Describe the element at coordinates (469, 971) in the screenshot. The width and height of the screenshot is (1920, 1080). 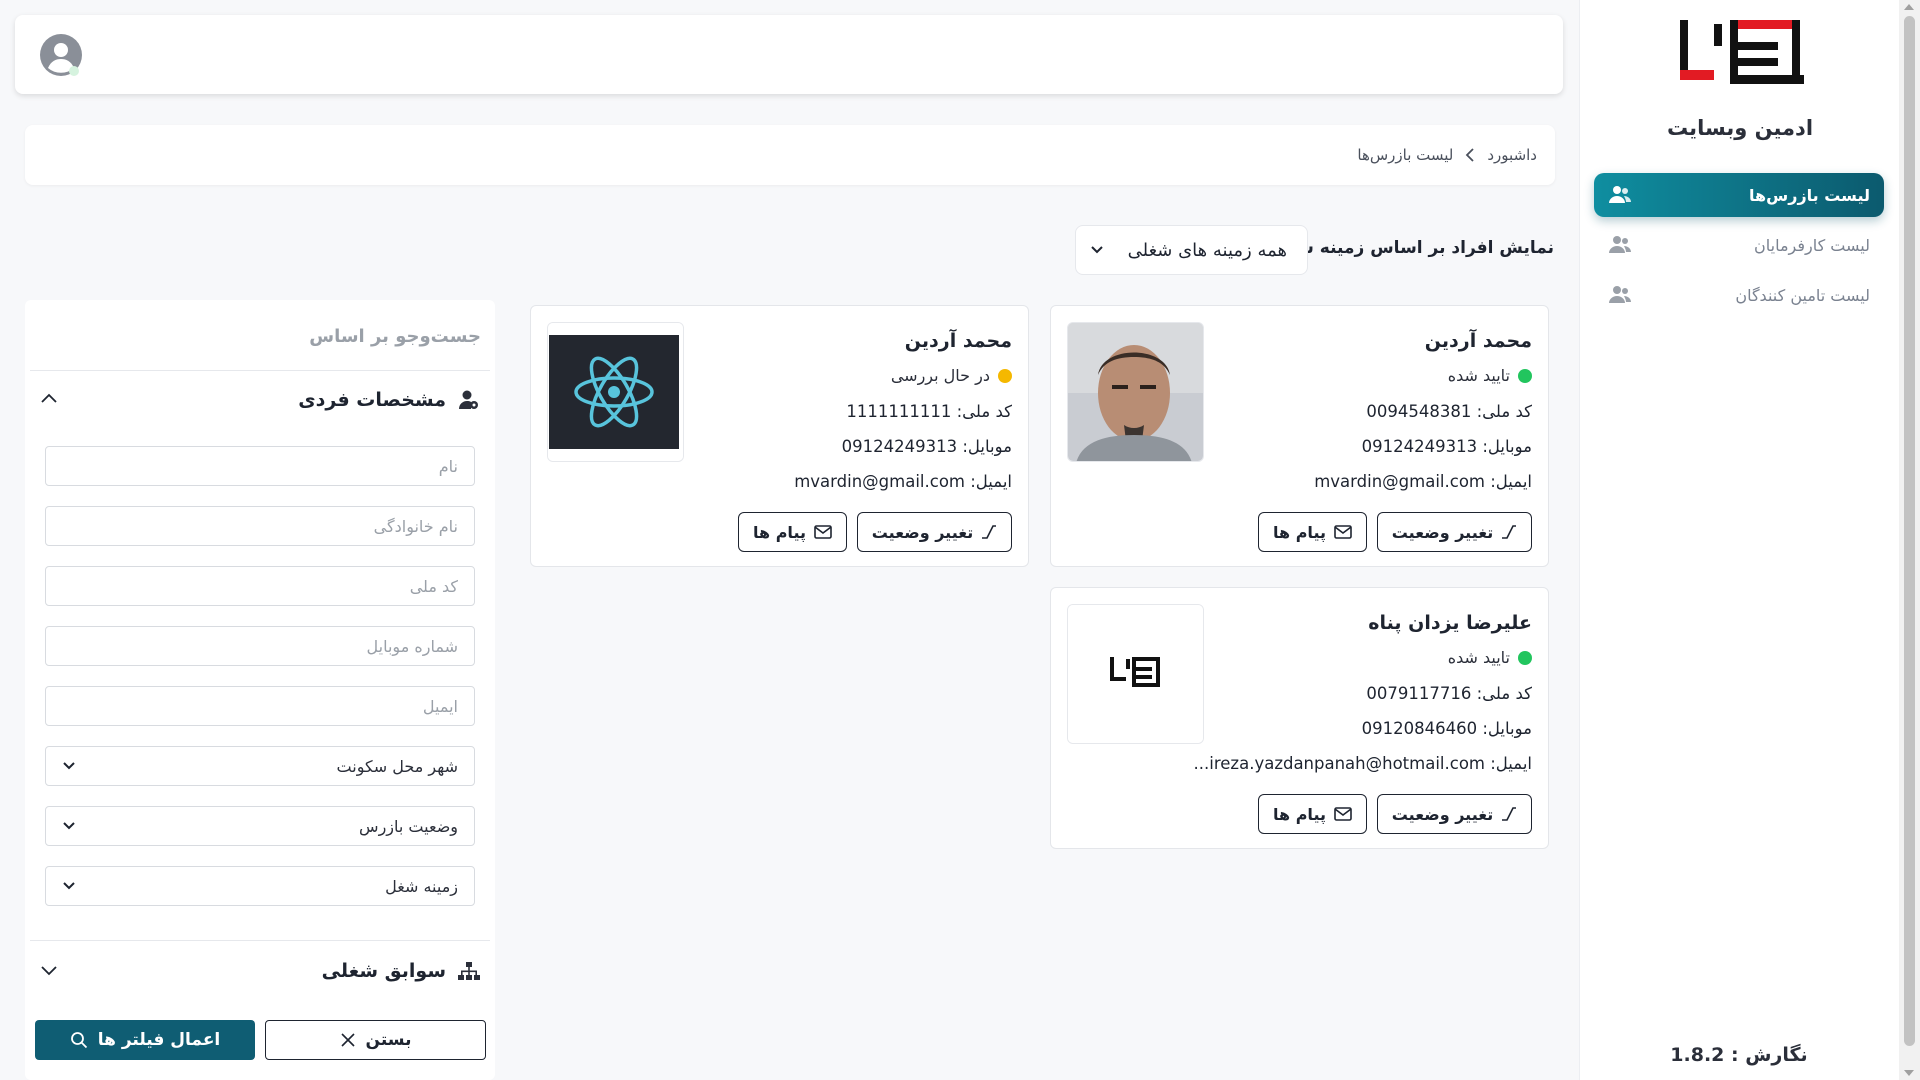
I see `org-chart-icon` at that location.